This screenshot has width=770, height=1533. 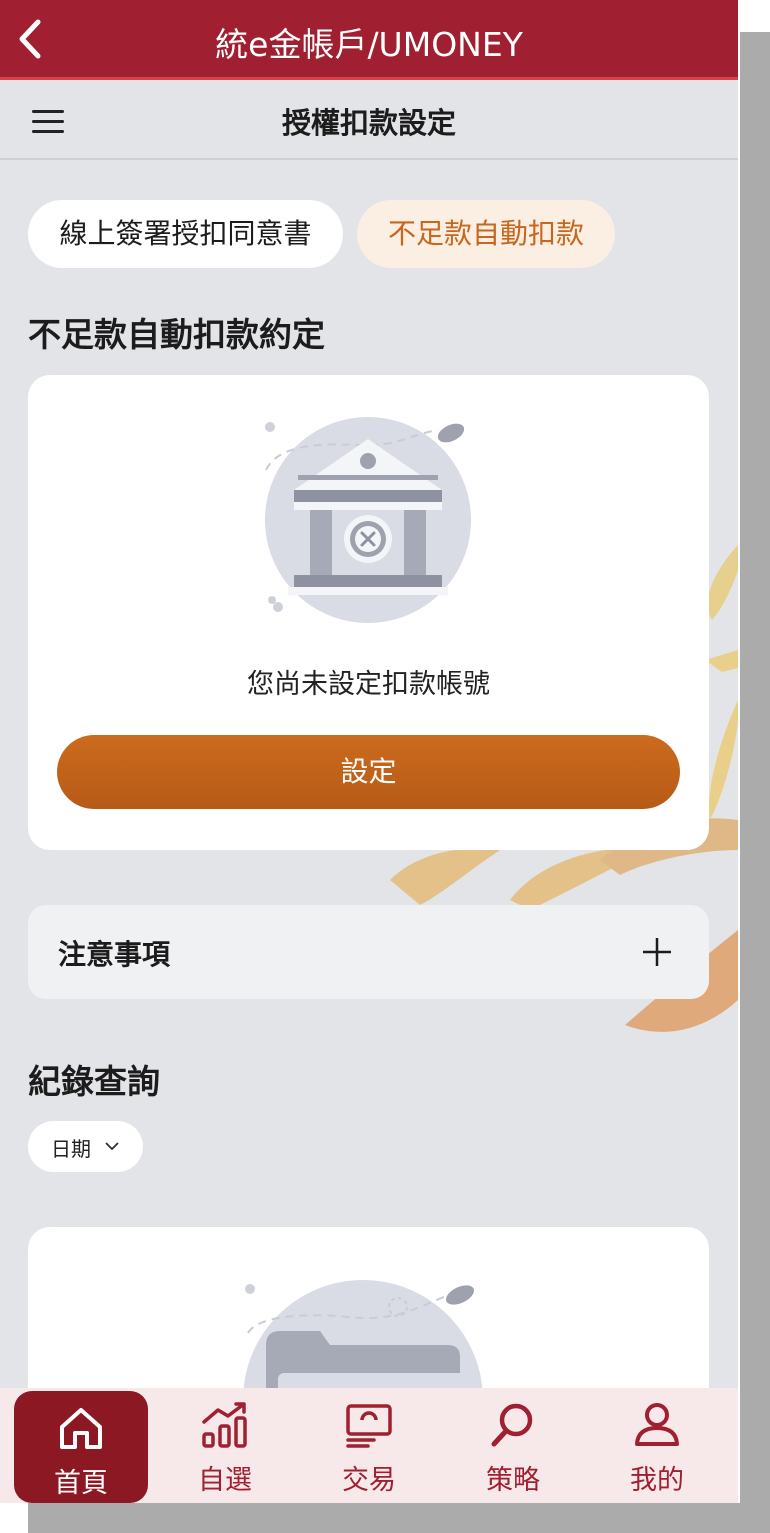 I want to click on nav-label-watchlist: 自選, so click(x=225, y=1480).